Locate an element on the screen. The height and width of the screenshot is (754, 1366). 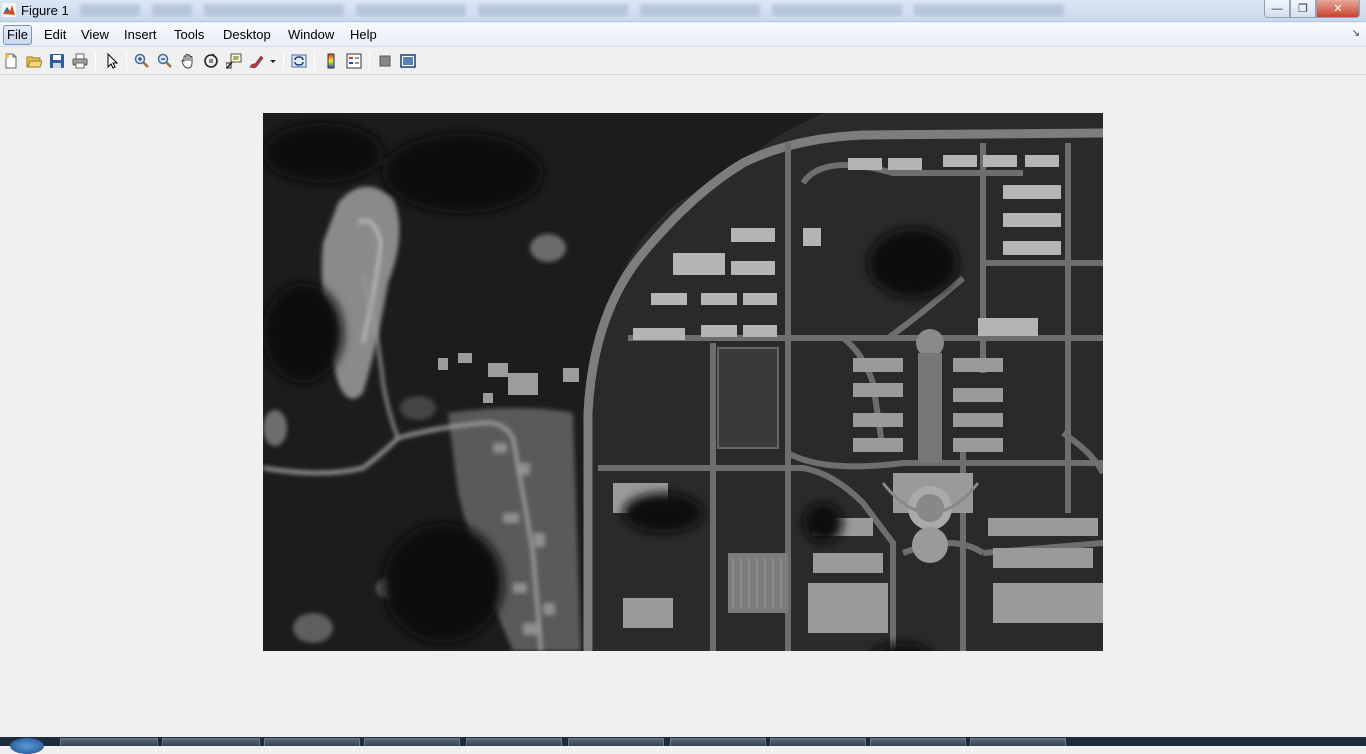
close-button: ✕ is located at coordinates (1338, 9).